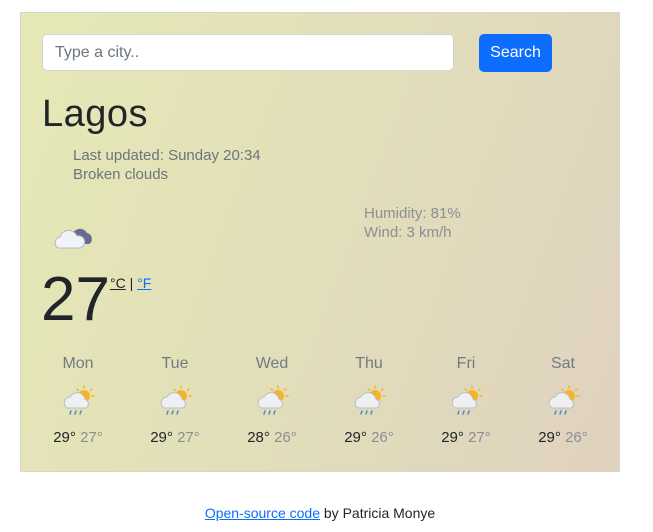 Image resolution: width=653 pixels, height=532 pixels. What do you see at coordinates (272, 363) in the screenshot?
I see `forecast-day-name: Wed` at bounding box center [272, 363].